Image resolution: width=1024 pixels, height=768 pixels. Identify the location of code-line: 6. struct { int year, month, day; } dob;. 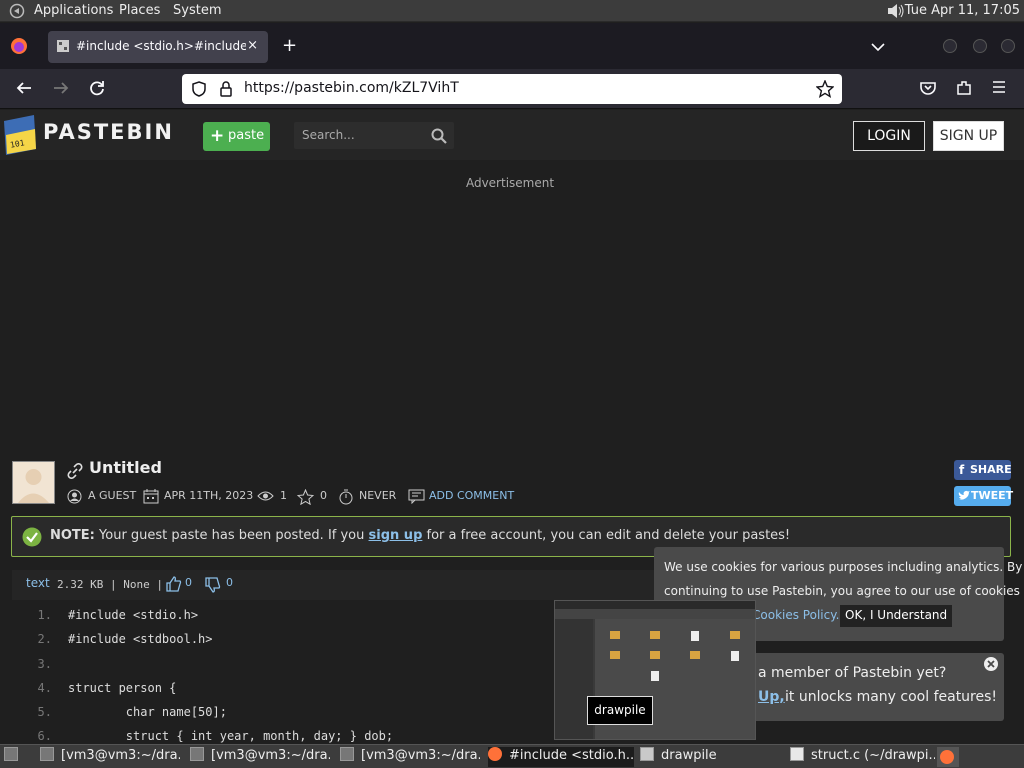
(507, 736).